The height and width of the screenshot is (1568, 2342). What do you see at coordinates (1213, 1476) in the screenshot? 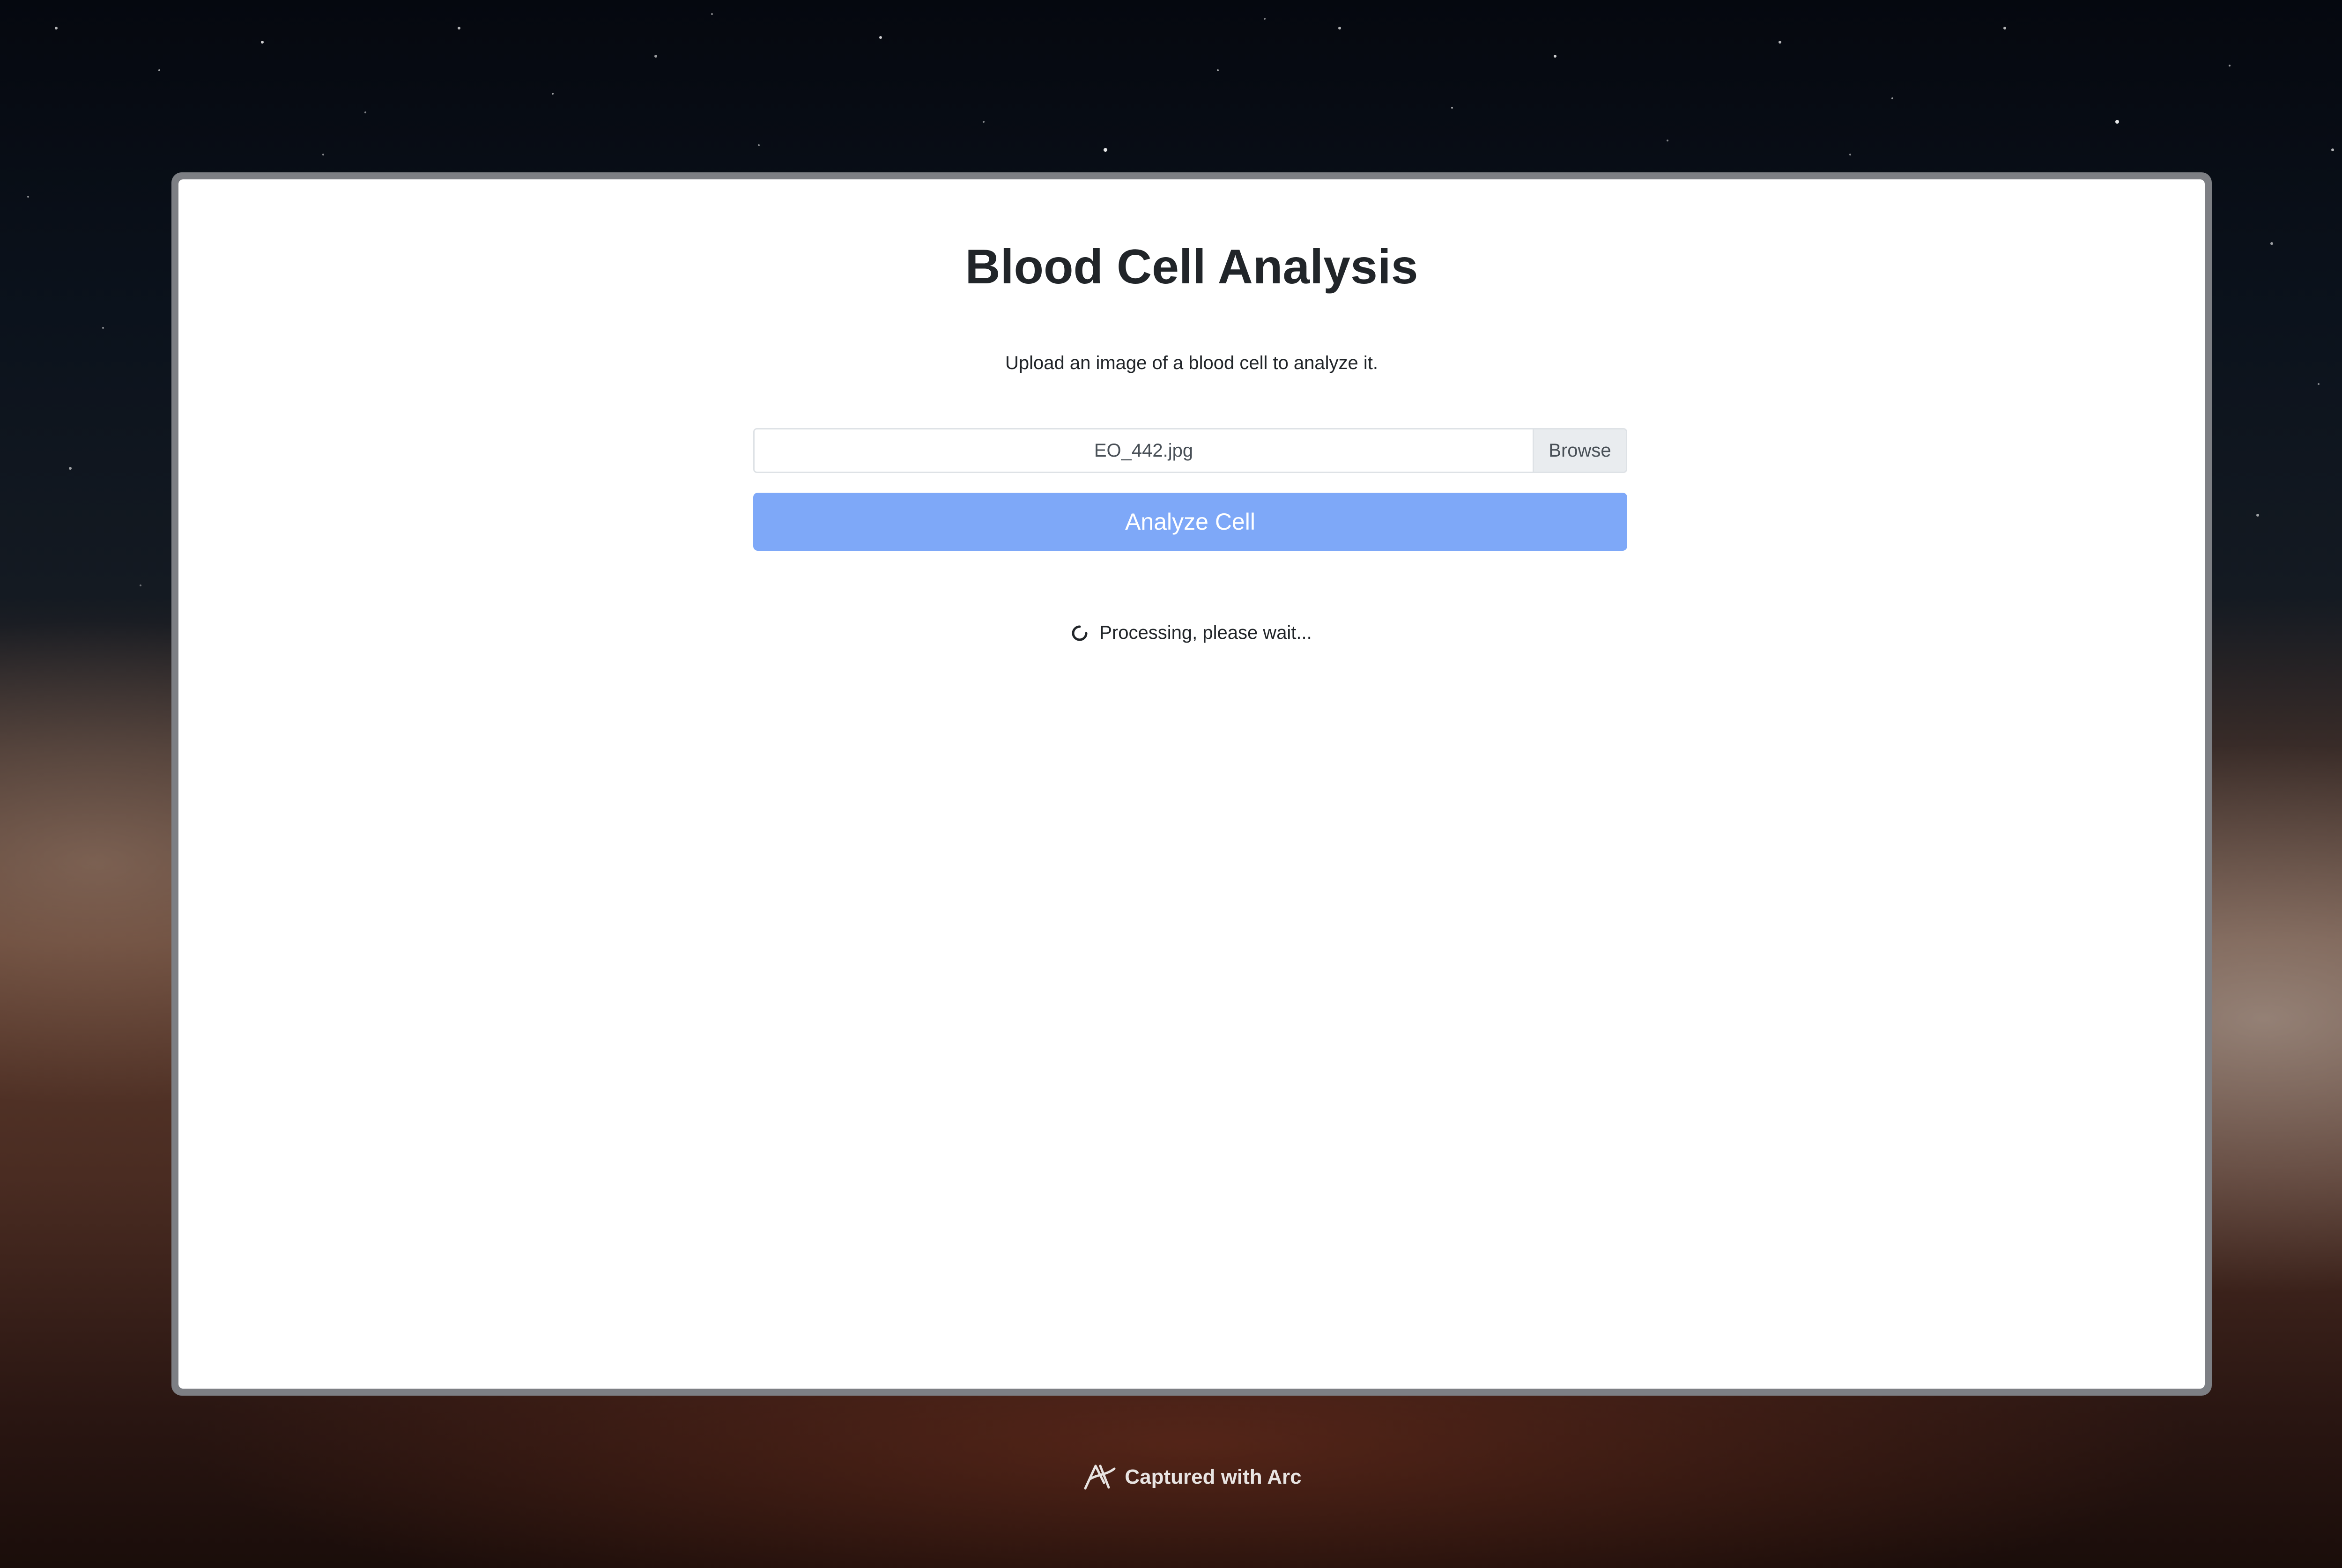
I see `captured-label: Captured with Arc` at bounding box center [1213, 1476].